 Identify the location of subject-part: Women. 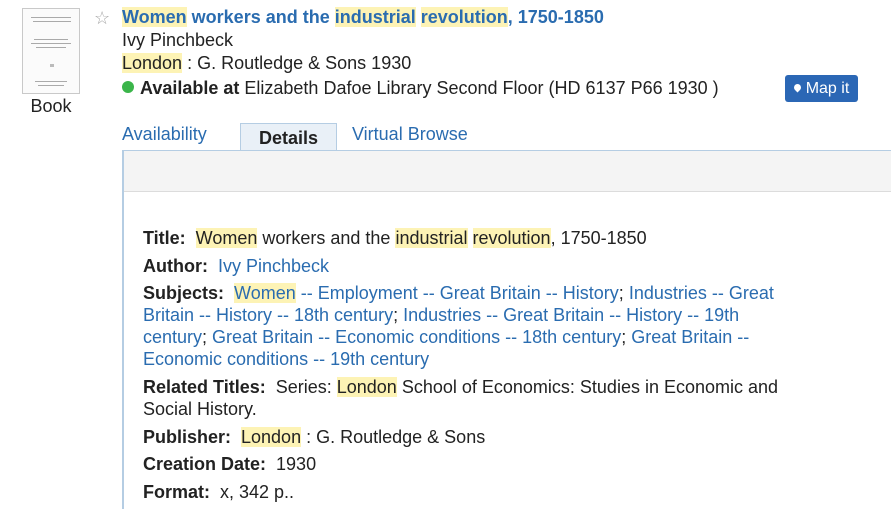
(265, 293).